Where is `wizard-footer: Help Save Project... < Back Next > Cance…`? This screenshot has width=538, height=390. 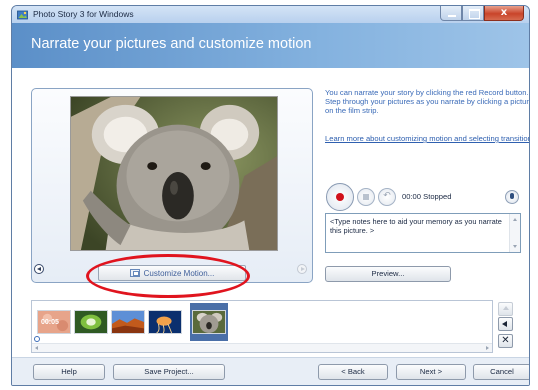 wizard-footer: Help Save Project... < Back Next > Cance… is located at coordinates (270, 371).